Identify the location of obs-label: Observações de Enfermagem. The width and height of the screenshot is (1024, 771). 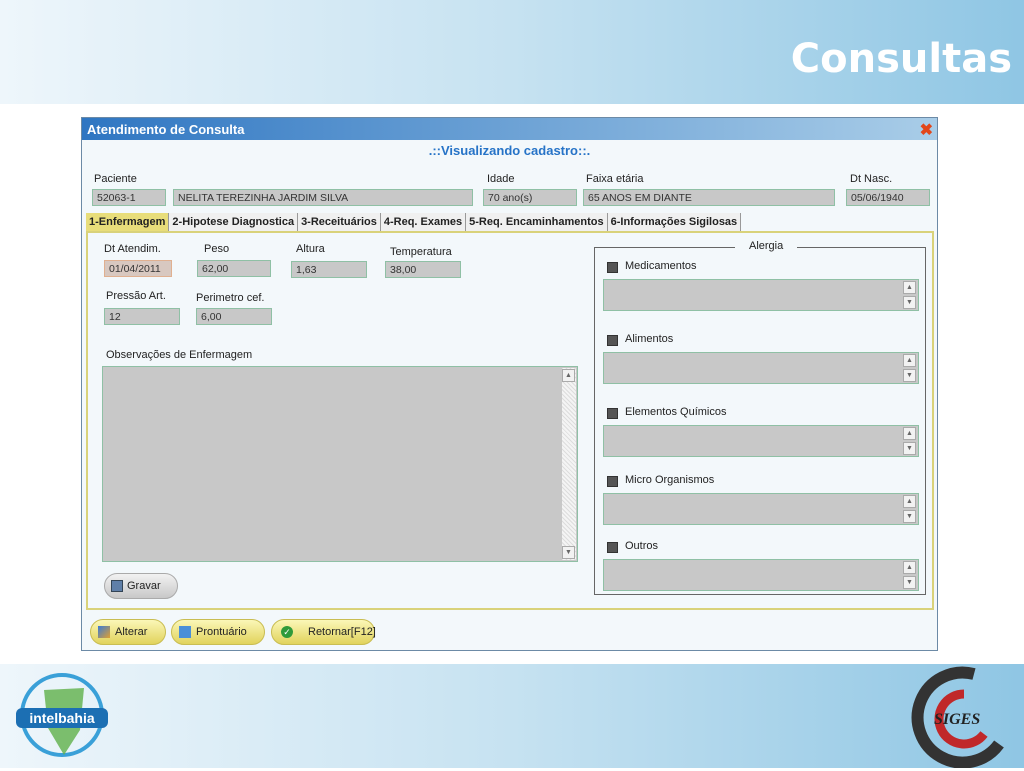
(179, 355).